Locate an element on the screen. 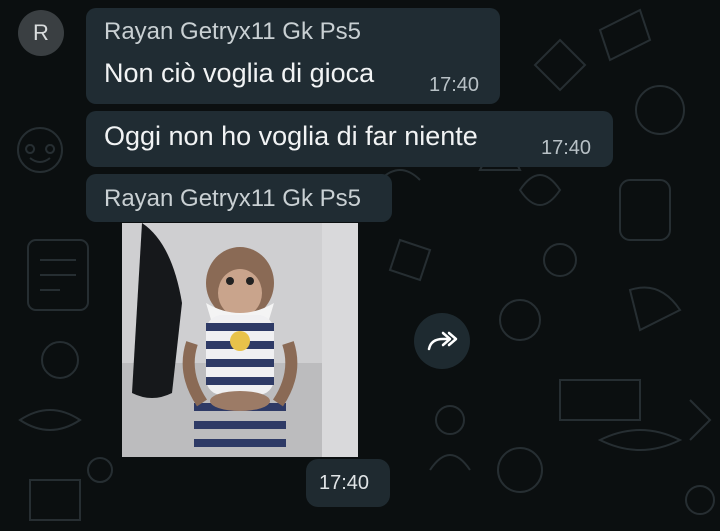 Image resolution: width=720 pixels, height=531 pixels. forward-button is located at coordinates (442, 341).